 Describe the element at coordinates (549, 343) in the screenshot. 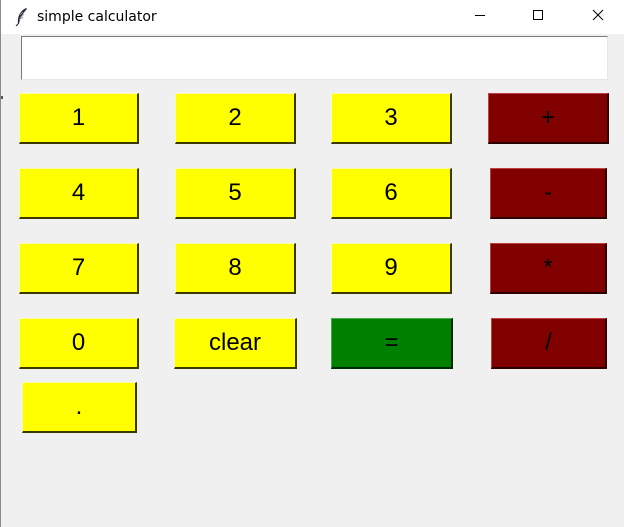

I see `divide-button: /` at that location.